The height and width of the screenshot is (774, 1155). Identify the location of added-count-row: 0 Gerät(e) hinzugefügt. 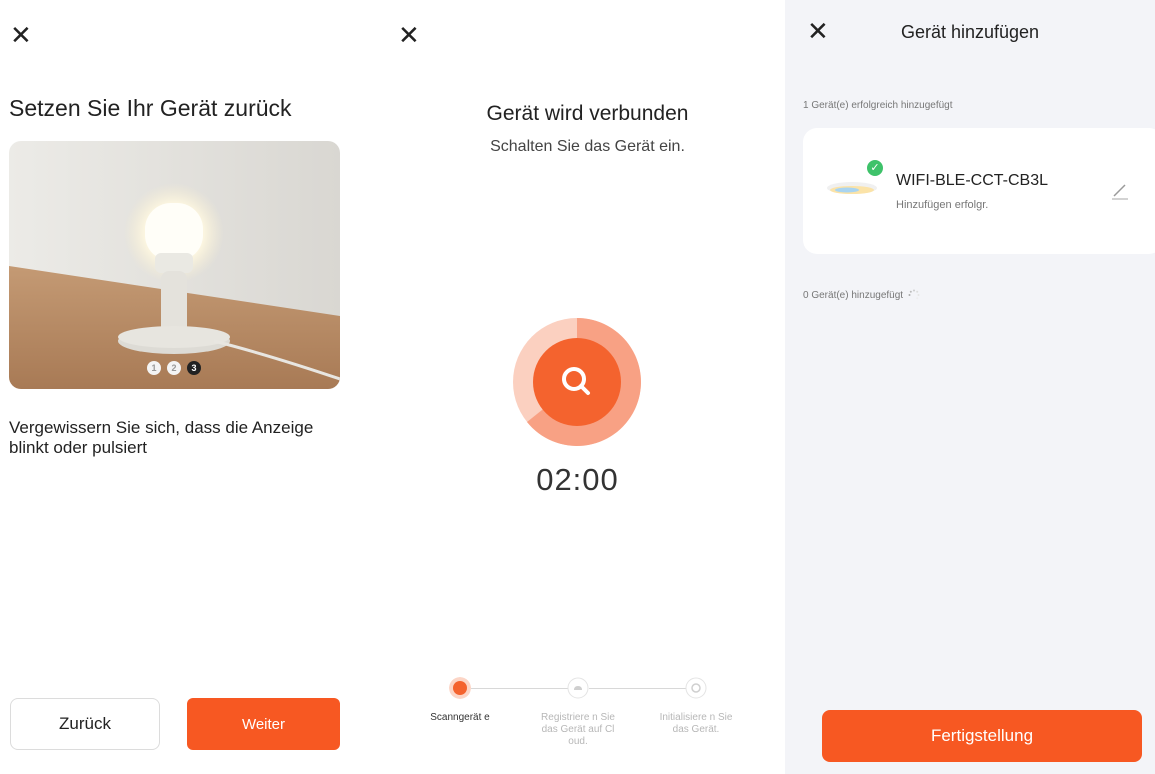
(861, 295).